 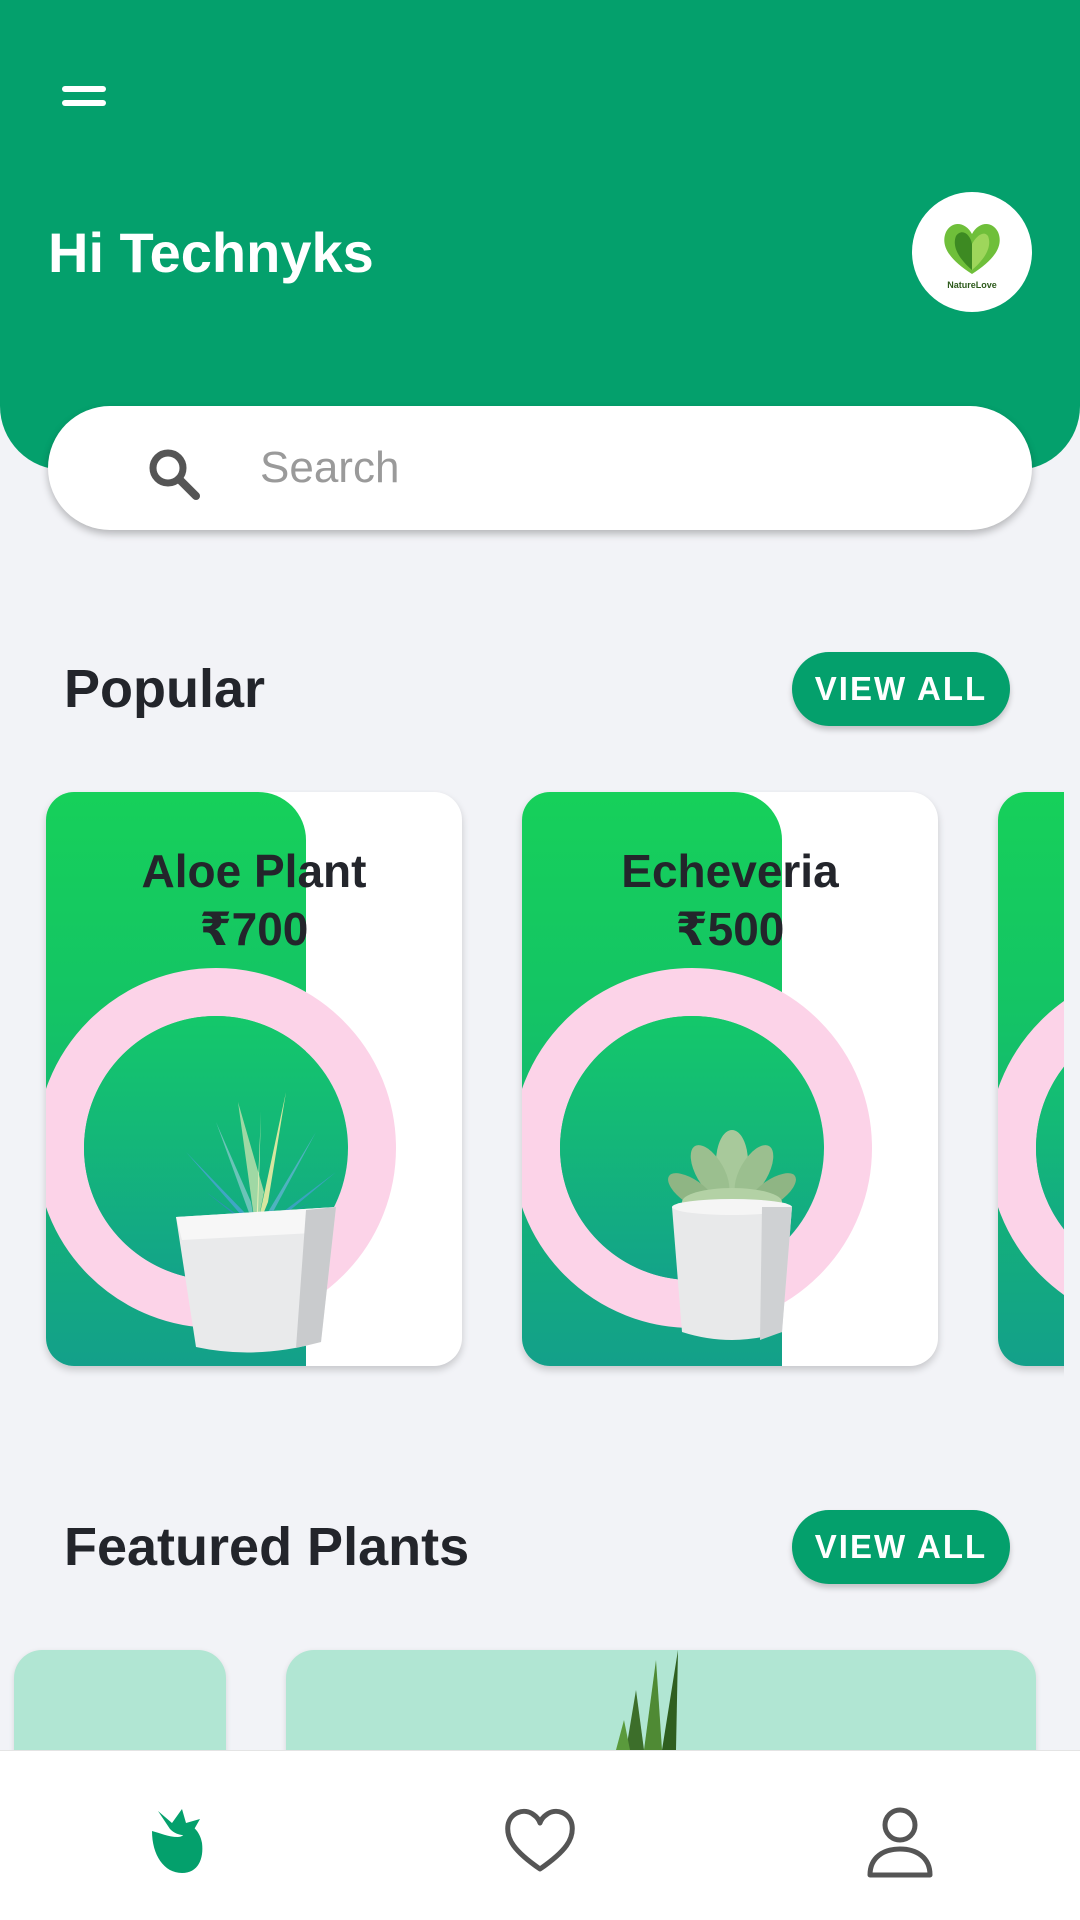 What do you see at coordinates (630, 468) in the screenshot?
I see `search-input` at bounding box center [630, 468].